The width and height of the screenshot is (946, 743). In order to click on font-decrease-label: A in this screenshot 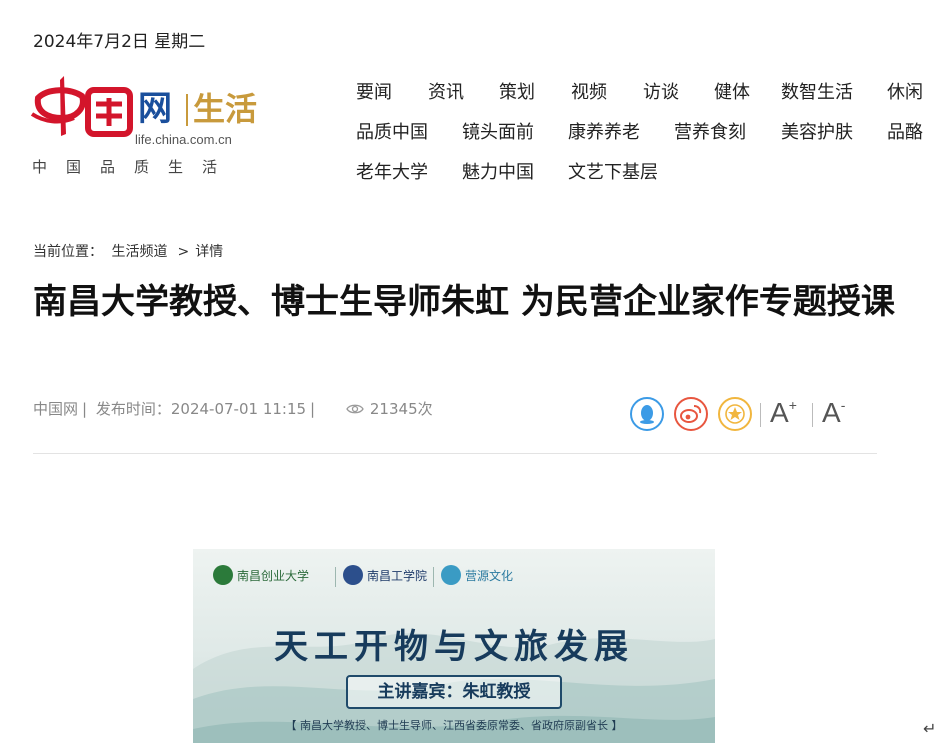, I will do `click(831, 412)`.